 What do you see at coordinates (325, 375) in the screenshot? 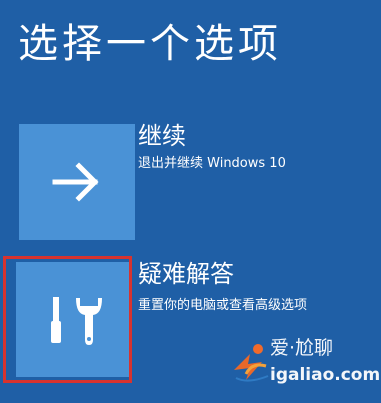
I see `watermark-url: igaliao.com` at bounding box center [325, 375].